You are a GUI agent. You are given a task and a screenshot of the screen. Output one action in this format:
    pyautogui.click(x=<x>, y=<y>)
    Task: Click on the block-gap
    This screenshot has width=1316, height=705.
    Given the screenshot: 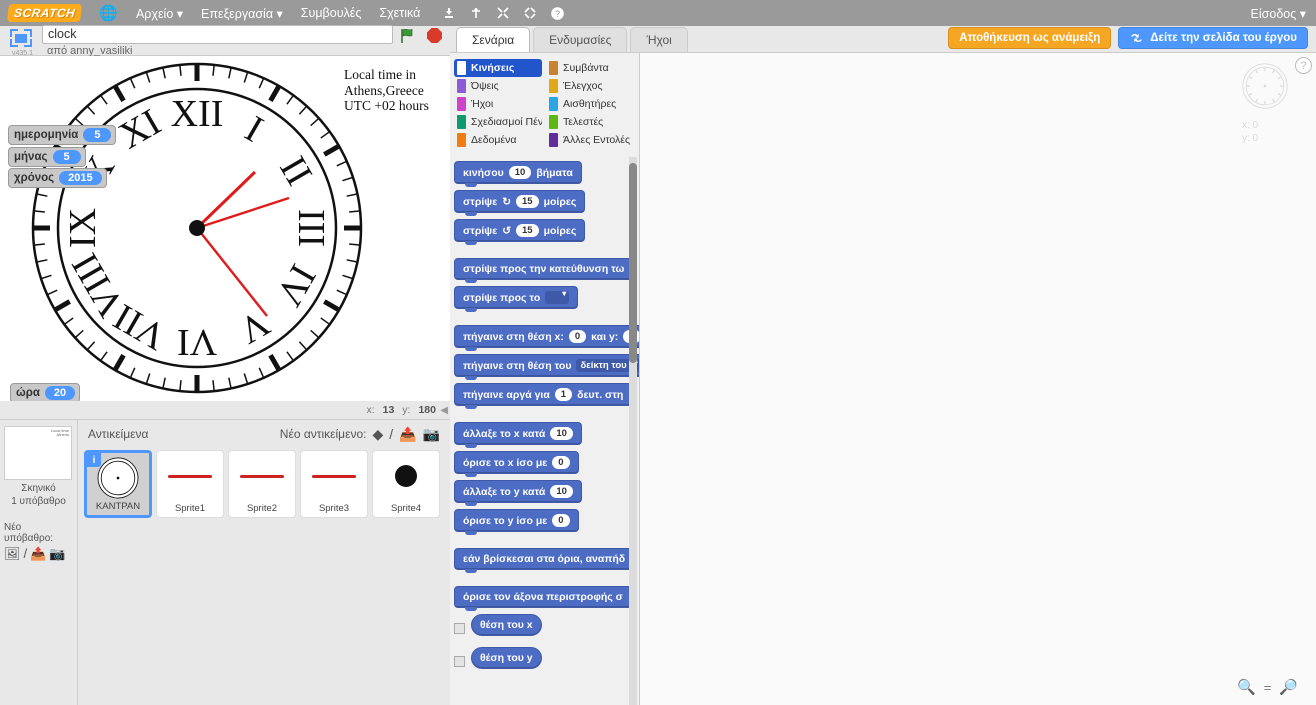 What is the action you would take?
    pyautogui.click(x=546, y=320)
    